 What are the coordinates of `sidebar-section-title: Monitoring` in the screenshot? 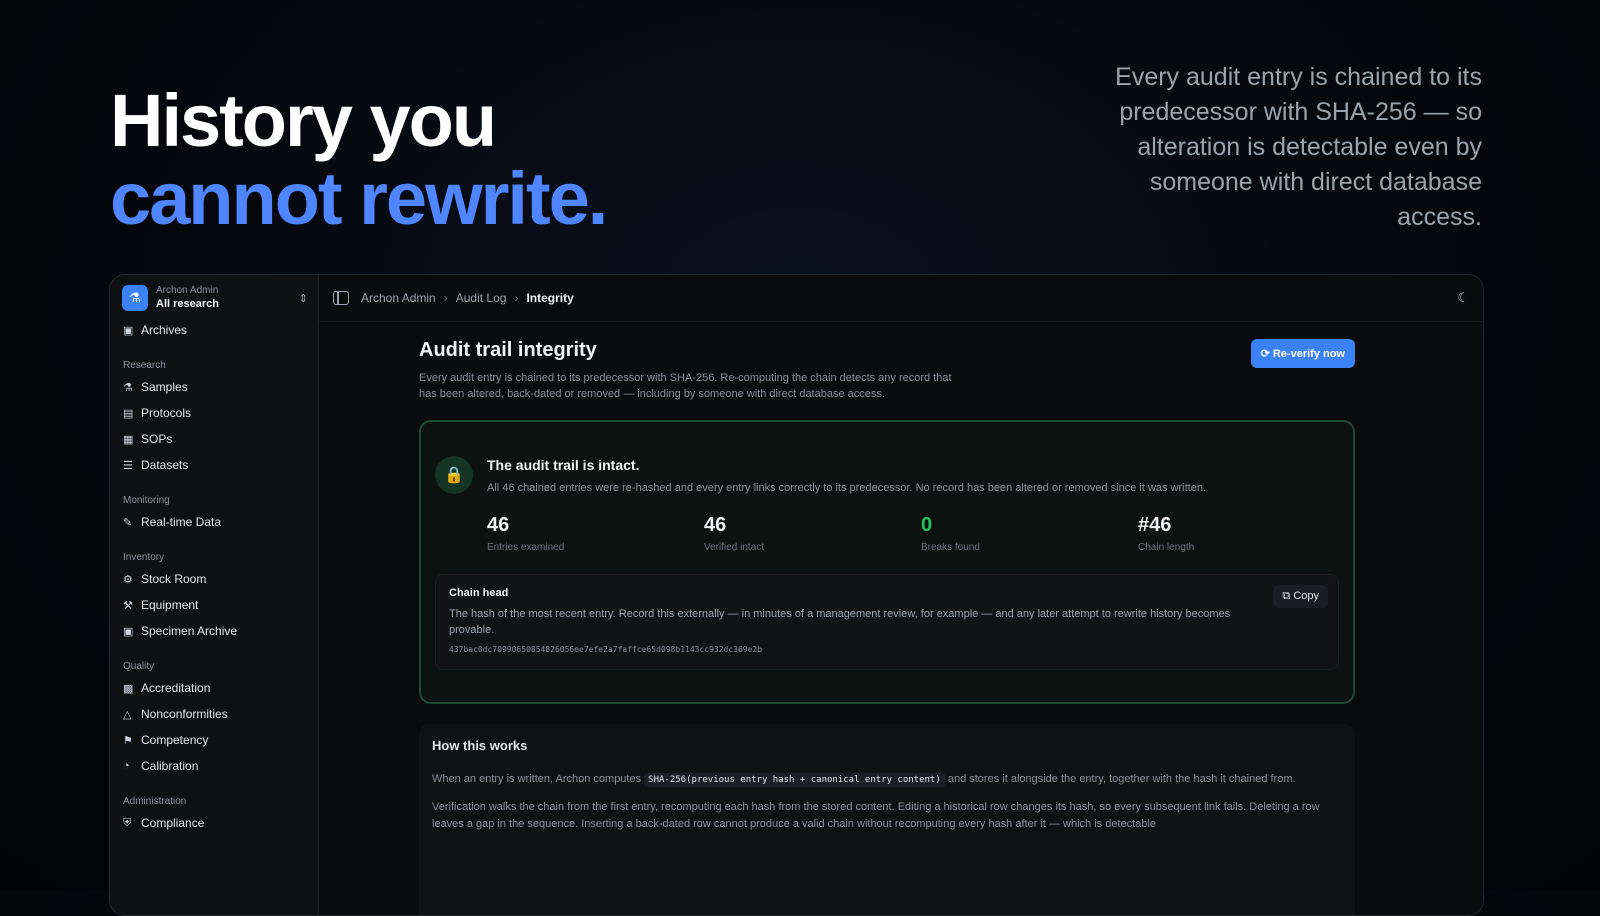 It's located at (146, 500).